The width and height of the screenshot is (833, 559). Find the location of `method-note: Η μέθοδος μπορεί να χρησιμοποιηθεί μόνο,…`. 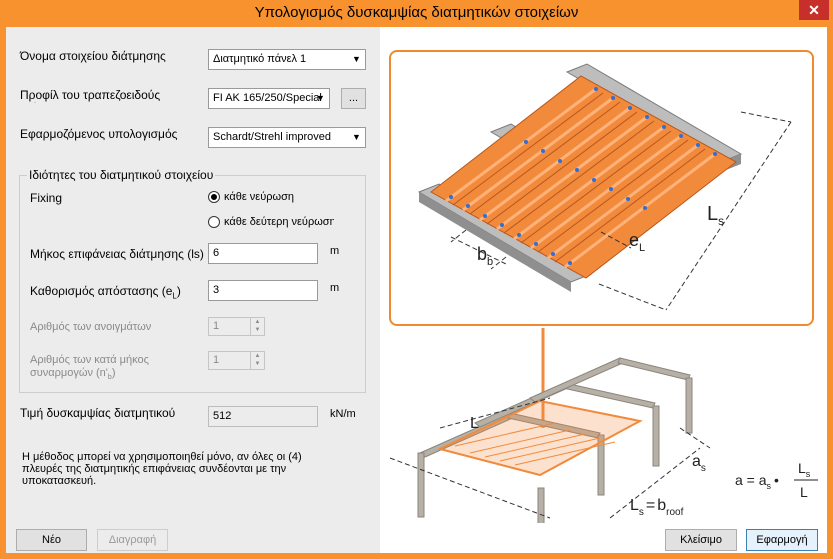

method-note: Η μέθοδος μπορεί να χρησιμοποιηθεί μόνο,… is located at coordinates (162, 468).